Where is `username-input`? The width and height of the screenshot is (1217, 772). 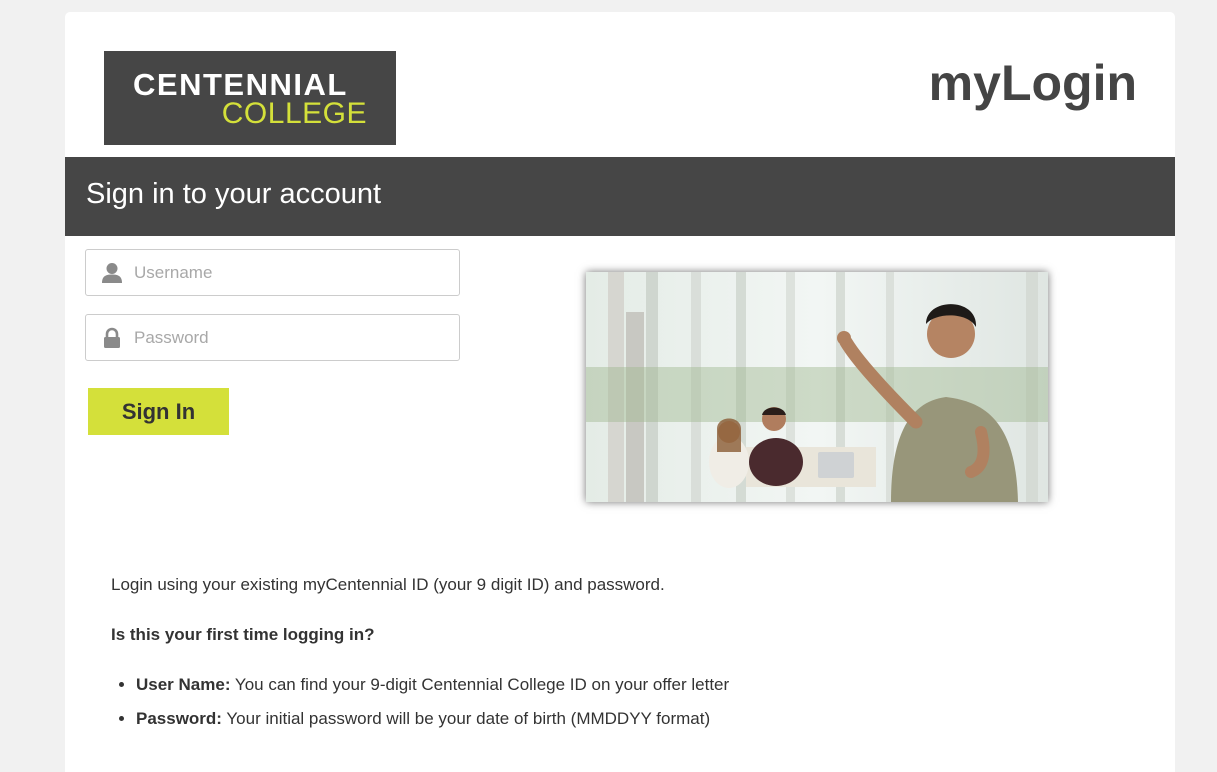
username-input is located at coordinates (289, 272).